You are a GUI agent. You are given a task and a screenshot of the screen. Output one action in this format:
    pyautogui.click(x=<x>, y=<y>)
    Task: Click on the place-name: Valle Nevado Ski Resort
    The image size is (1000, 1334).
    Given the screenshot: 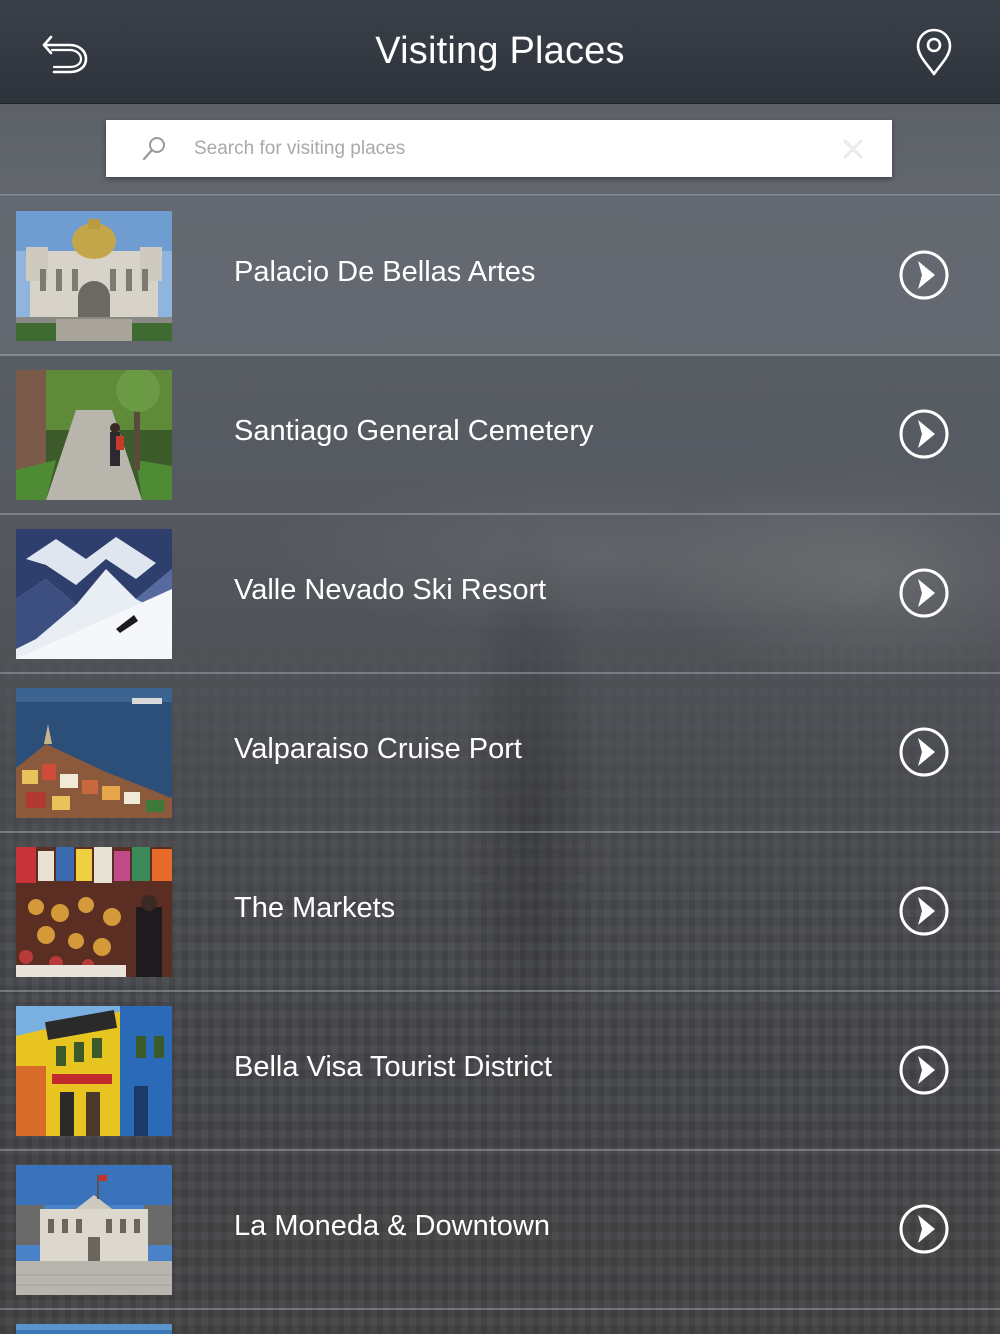 What is the action you would take?
    pyautogui.click(x=390, y=590)
    